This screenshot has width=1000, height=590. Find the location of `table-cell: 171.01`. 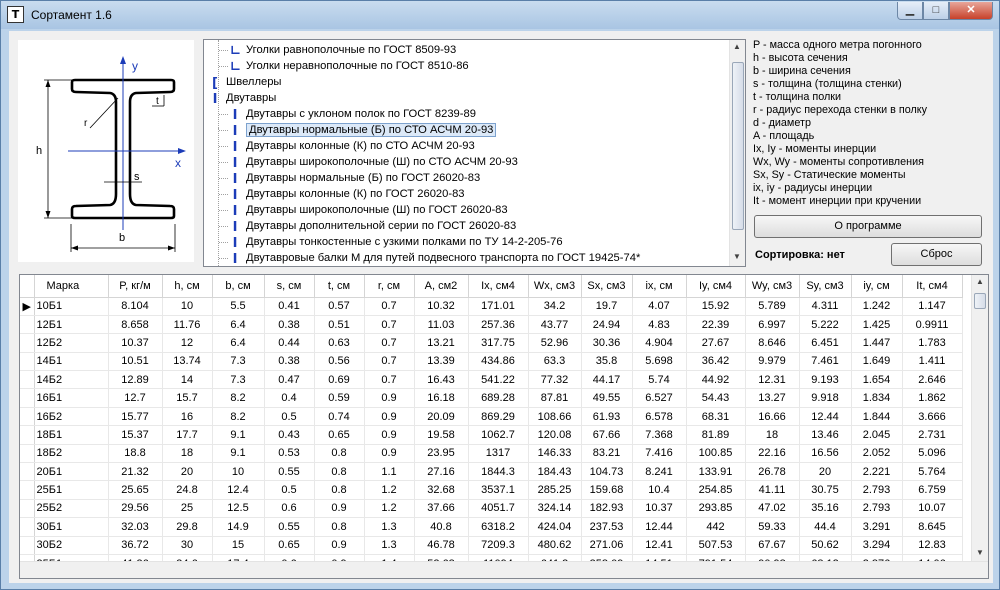

table-cell: 171.01 is located at coordinates (498, 306).